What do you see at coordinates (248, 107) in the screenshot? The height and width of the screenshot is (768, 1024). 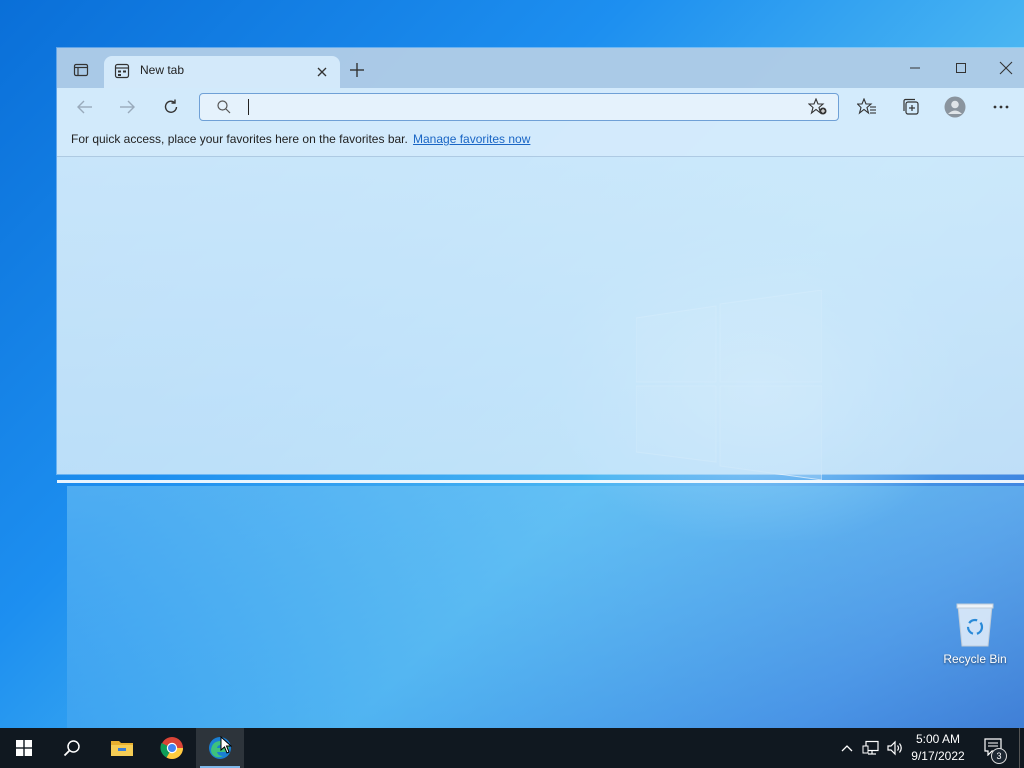 I see `text-caret` at bounding box center [248, 107].